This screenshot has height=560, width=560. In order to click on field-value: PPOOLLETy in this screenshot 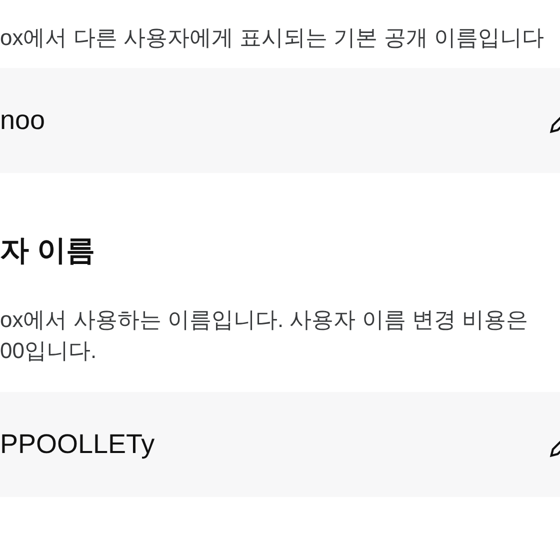, I will do `click(77, 444)`.